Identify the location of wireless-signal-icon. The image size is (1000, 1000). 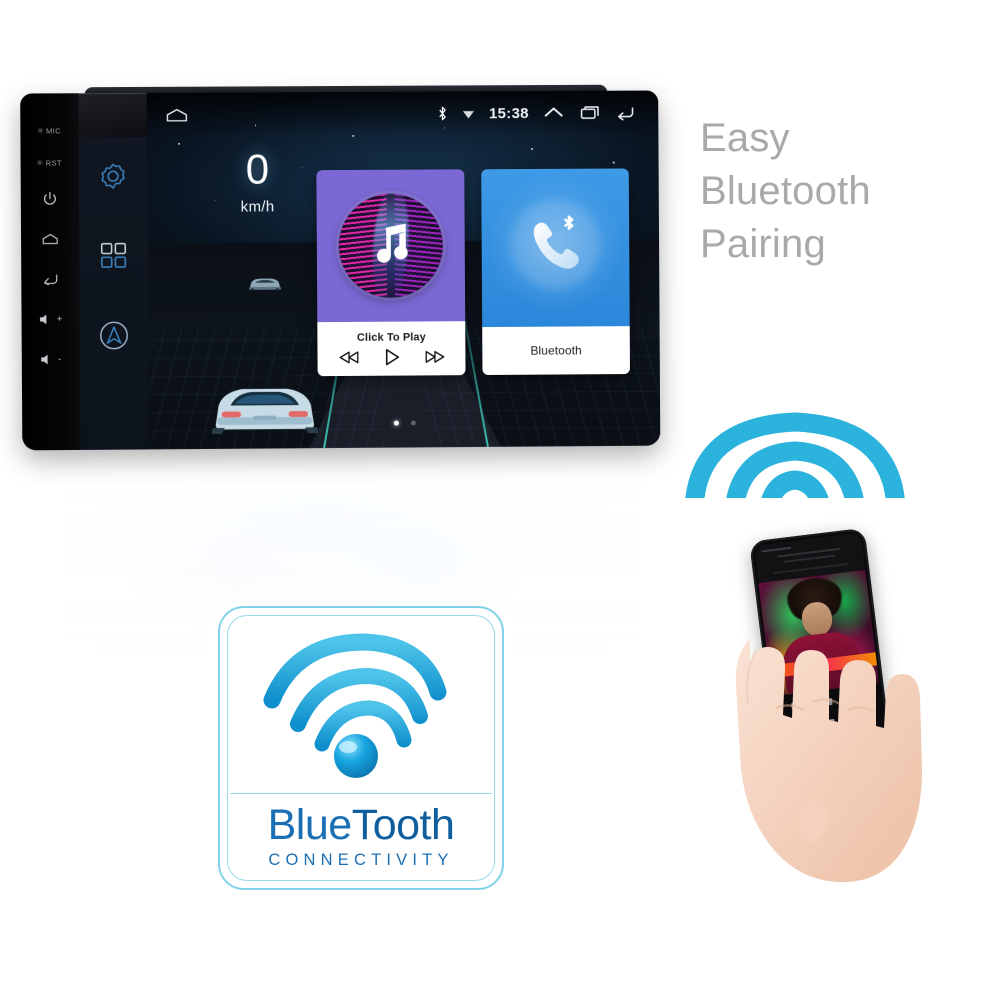
(795, 463).